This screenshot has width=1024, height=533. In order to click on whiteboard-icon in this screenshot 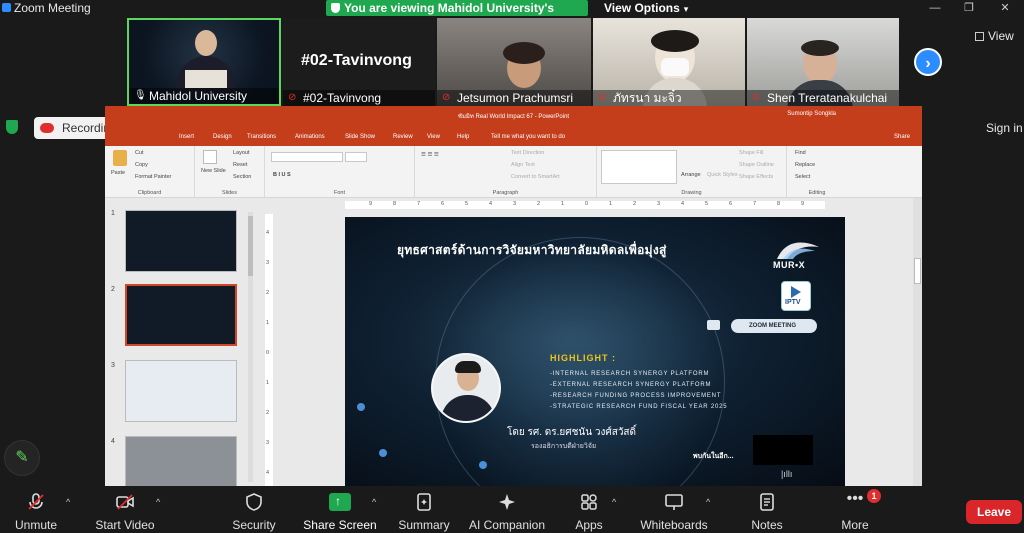, I will do `click(674, 502)`.